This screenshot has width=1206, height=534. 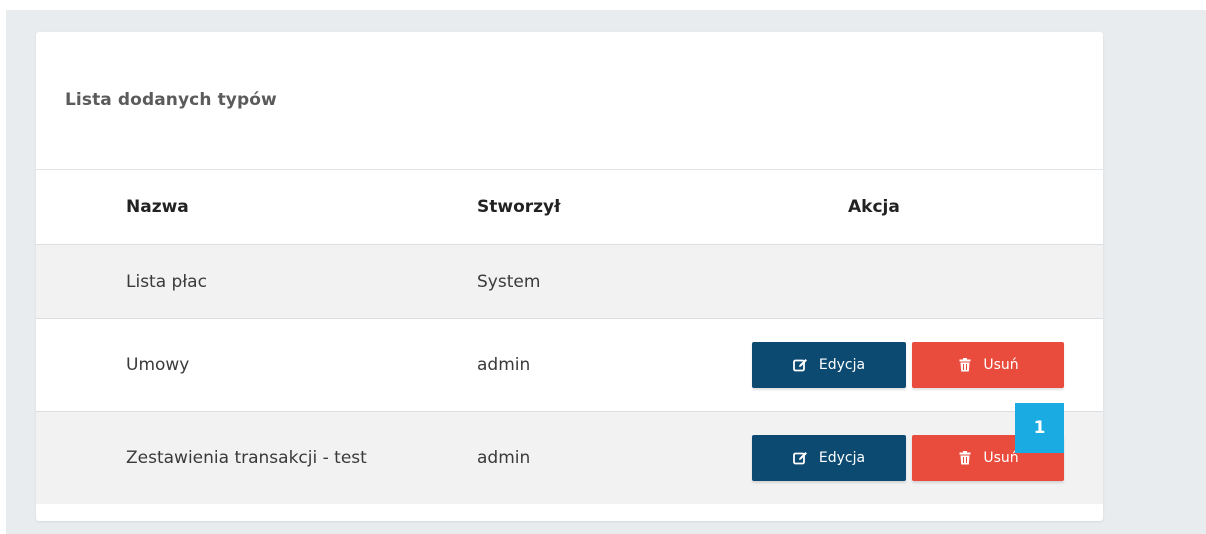 What do you see at coordinates (246, 457) in the screenshot?
I see `row-name: Zestawienia transakcji - test` at bounding box center [246, 457].